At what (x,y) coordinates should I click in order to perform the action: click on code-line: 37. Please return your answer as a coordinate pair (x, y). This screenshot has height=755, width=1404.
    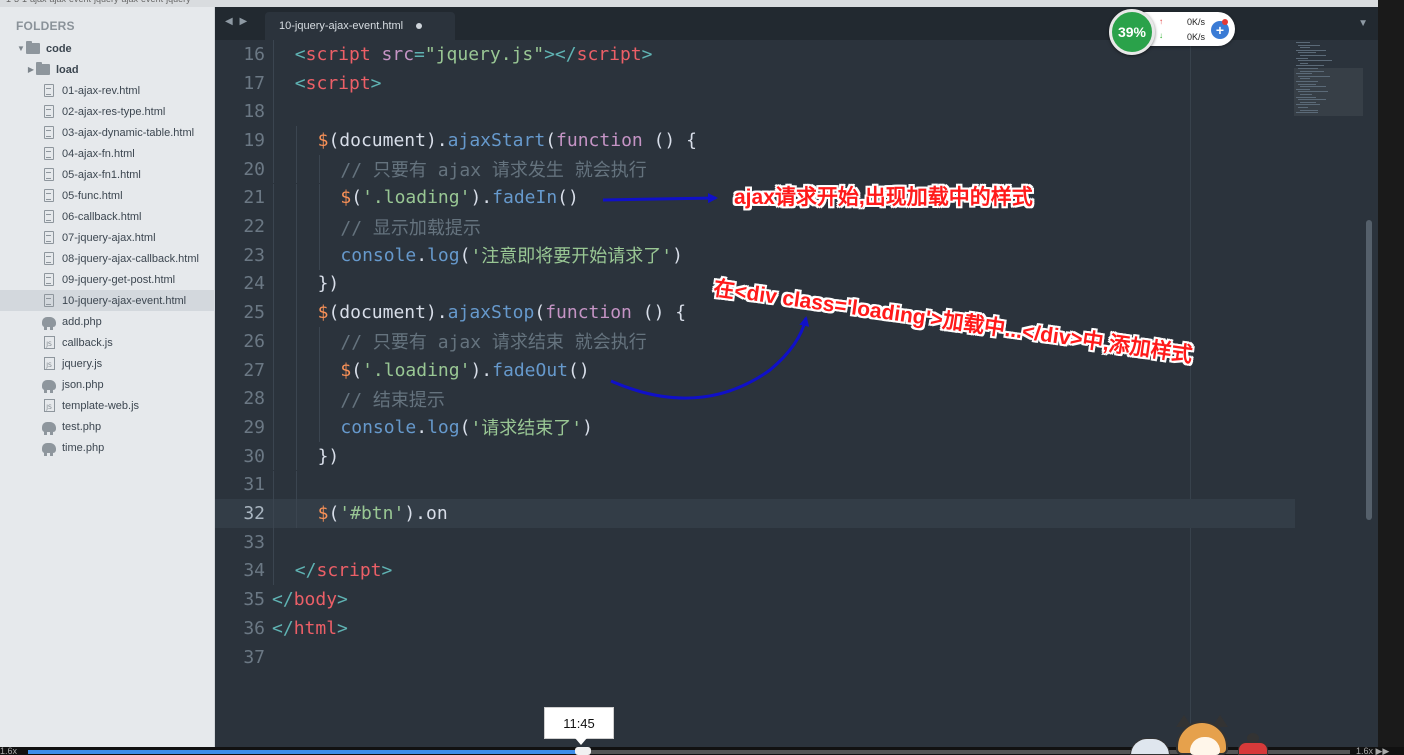
    Looking at the image, I should click on (755, 657).